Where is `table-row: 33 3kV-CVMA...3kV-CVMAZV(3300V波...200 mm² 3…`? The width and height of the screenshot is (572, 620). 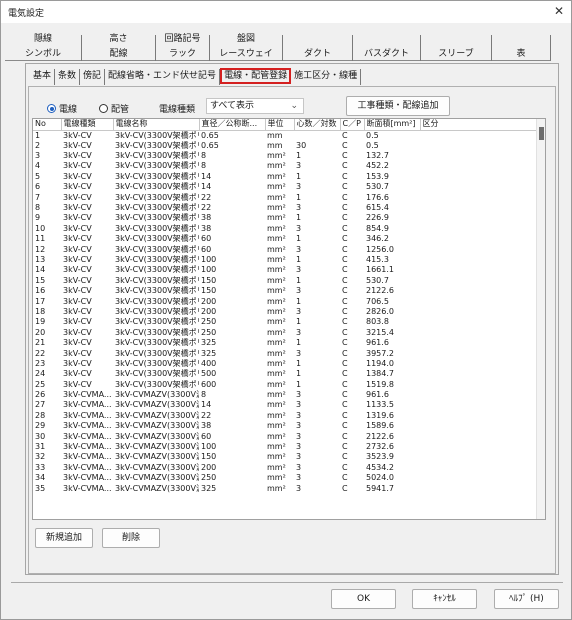 table-row: 33 3kV-CVMA...3kV-CVMAZV(3300V波...200 mm² 3… is located at coordinates (285, 468).